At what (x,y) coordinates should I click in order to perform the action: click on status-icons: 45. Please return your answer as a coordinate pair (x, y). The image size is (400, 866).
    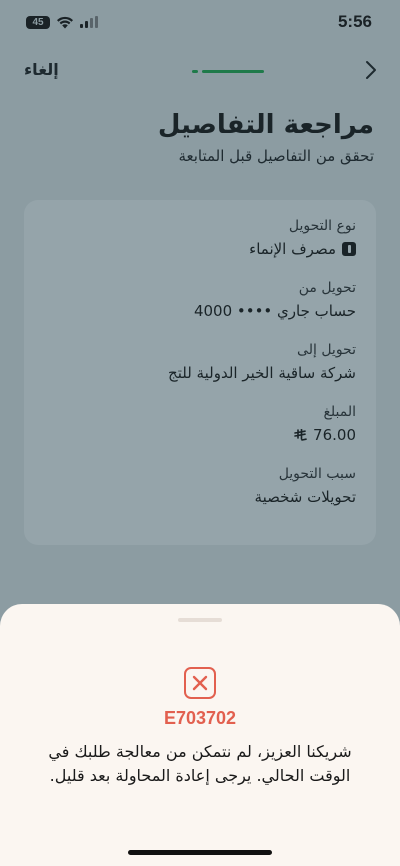
    Looking at the image, I should click on (62, 22).